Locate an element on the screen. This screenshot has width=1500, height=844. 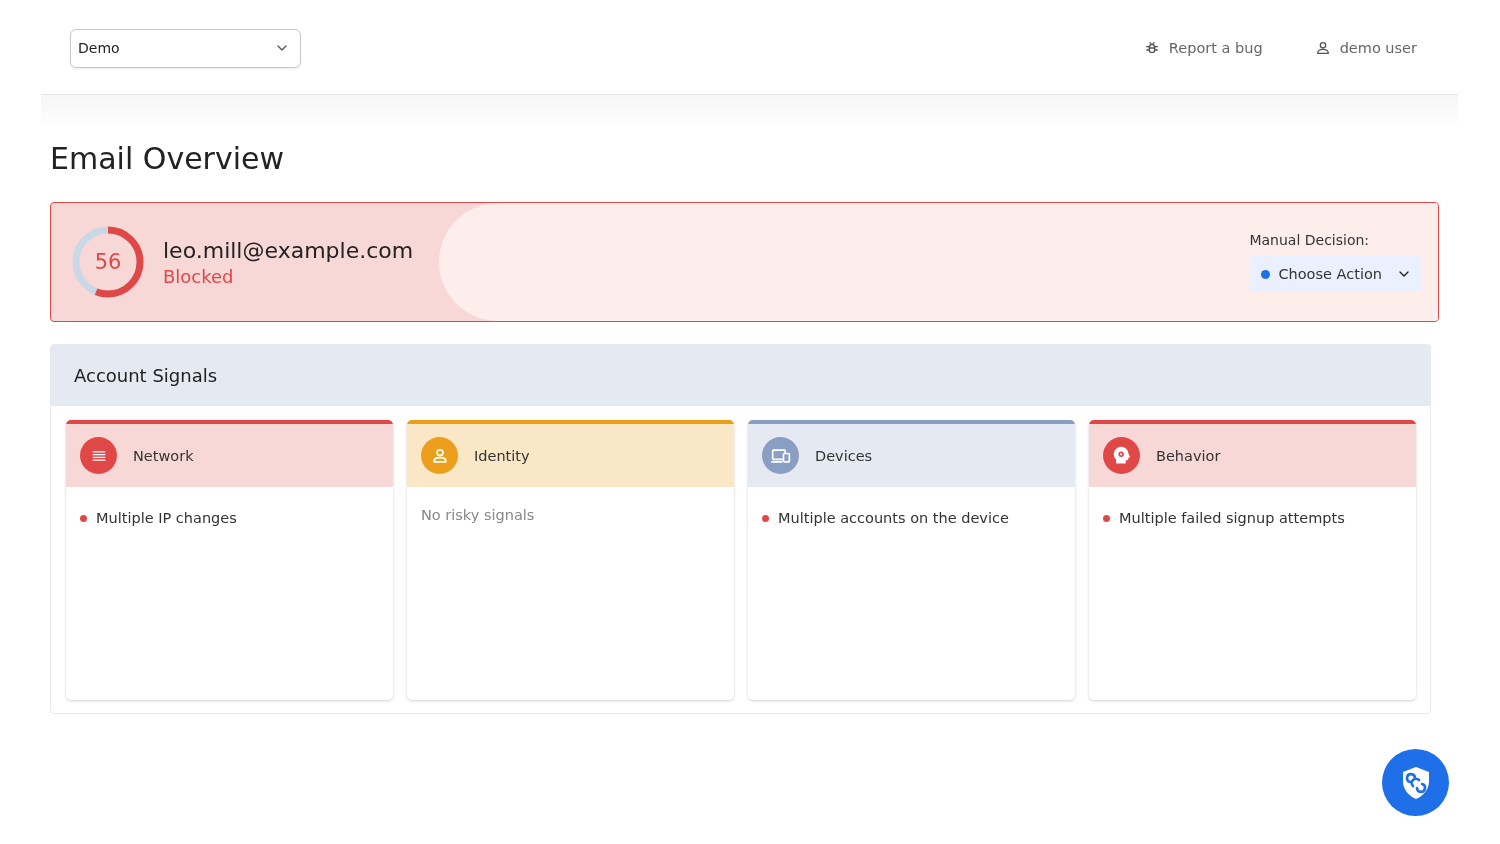
empty-text: No risky signals is located at coordinates (478, 515).